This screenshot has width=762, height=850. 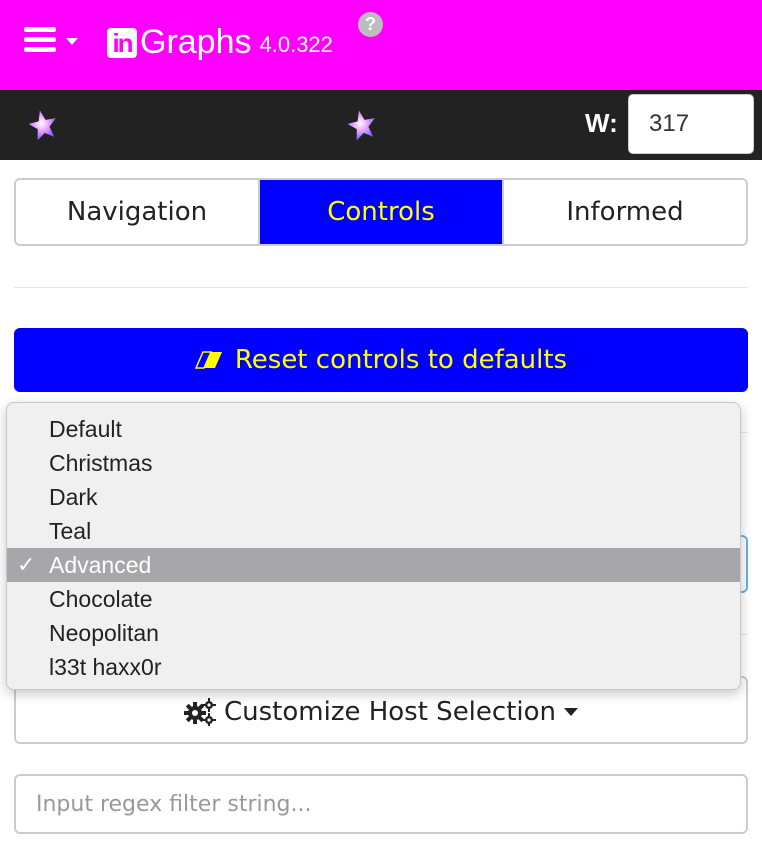 I want to click on theme-option-default: Default, so click(x=373, y=429).